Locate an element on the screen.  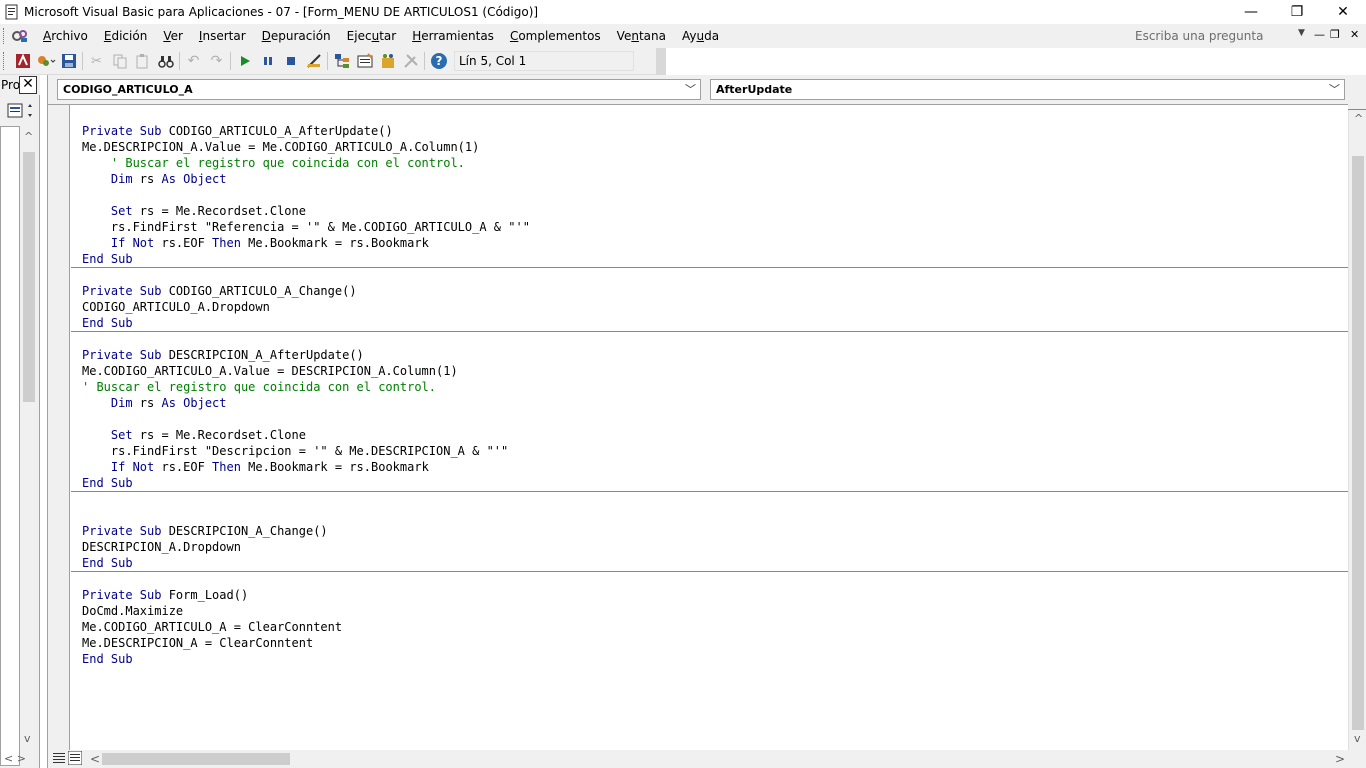
cut-button: ✂ is located at coordinates (96, 61).